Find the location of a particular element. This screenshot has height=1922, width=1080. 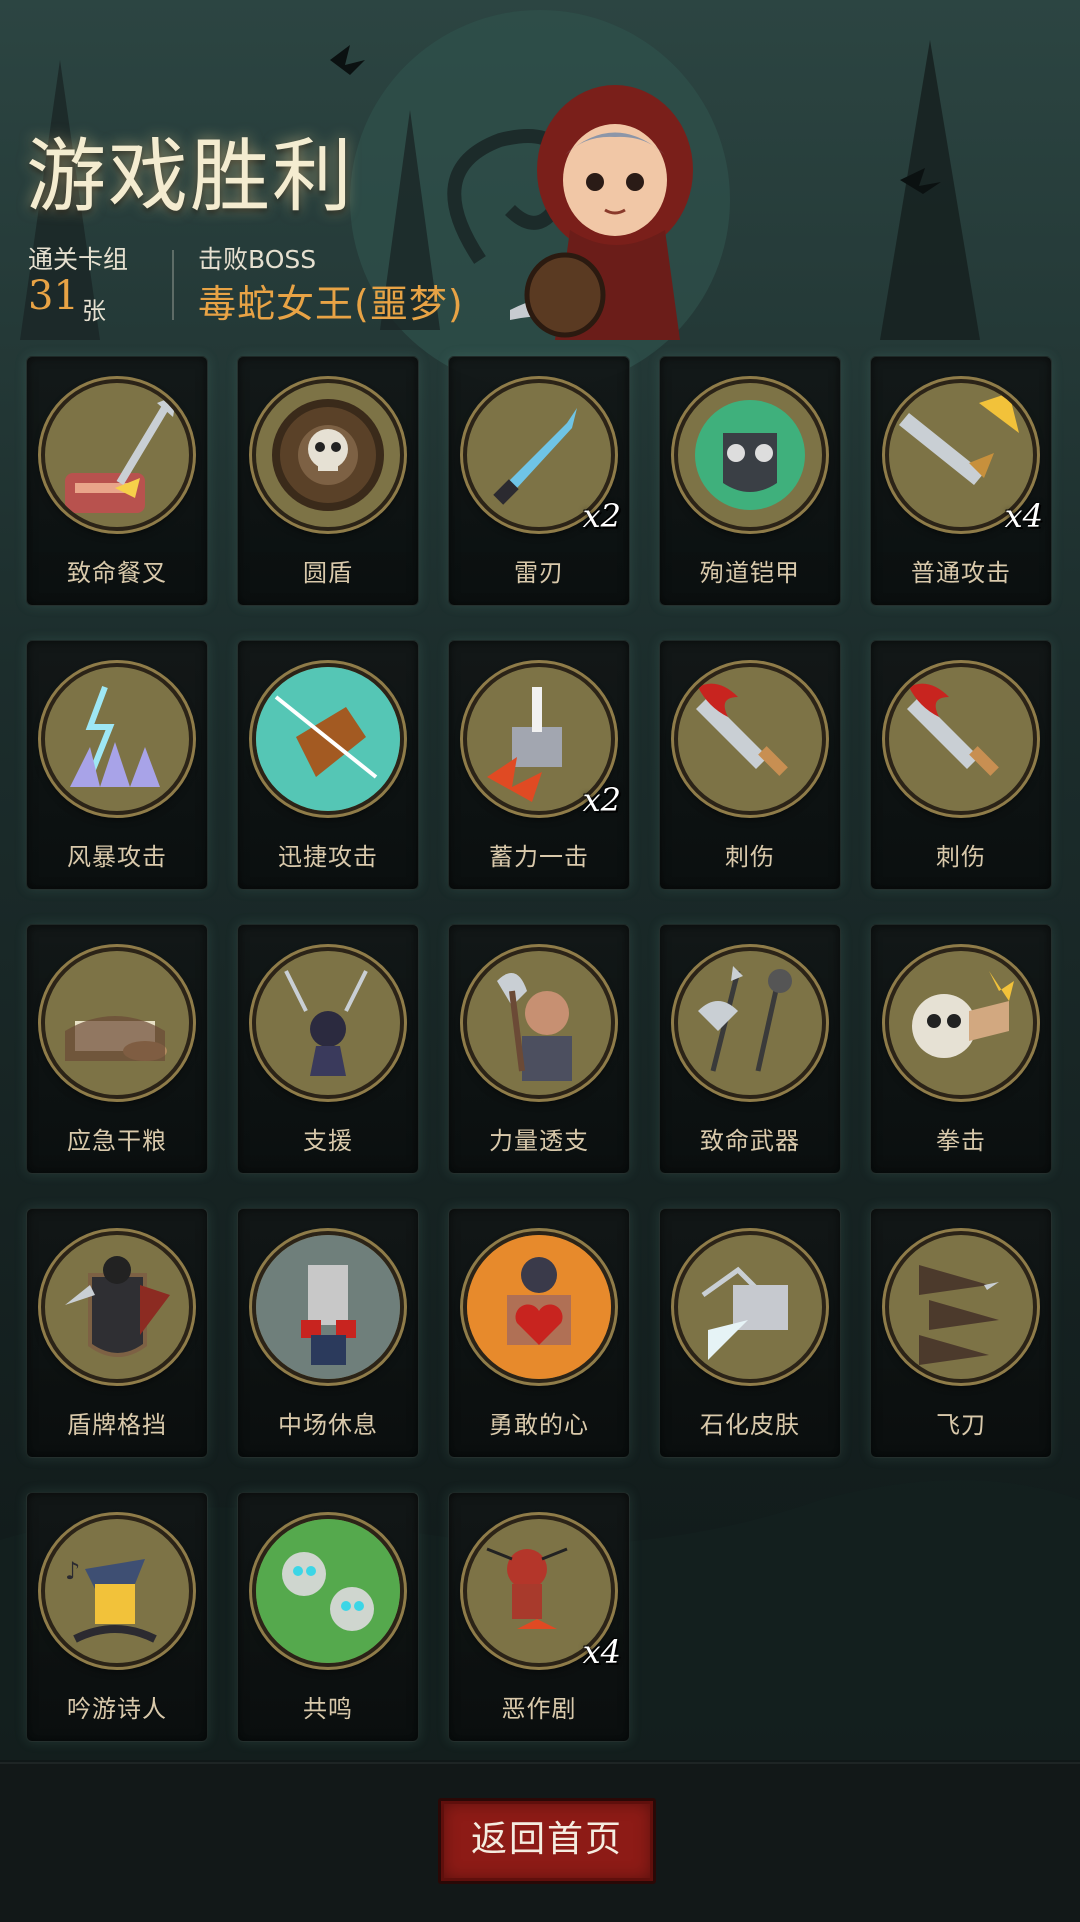

deck-card: 圆盾 is located at coordinates (328, 481).